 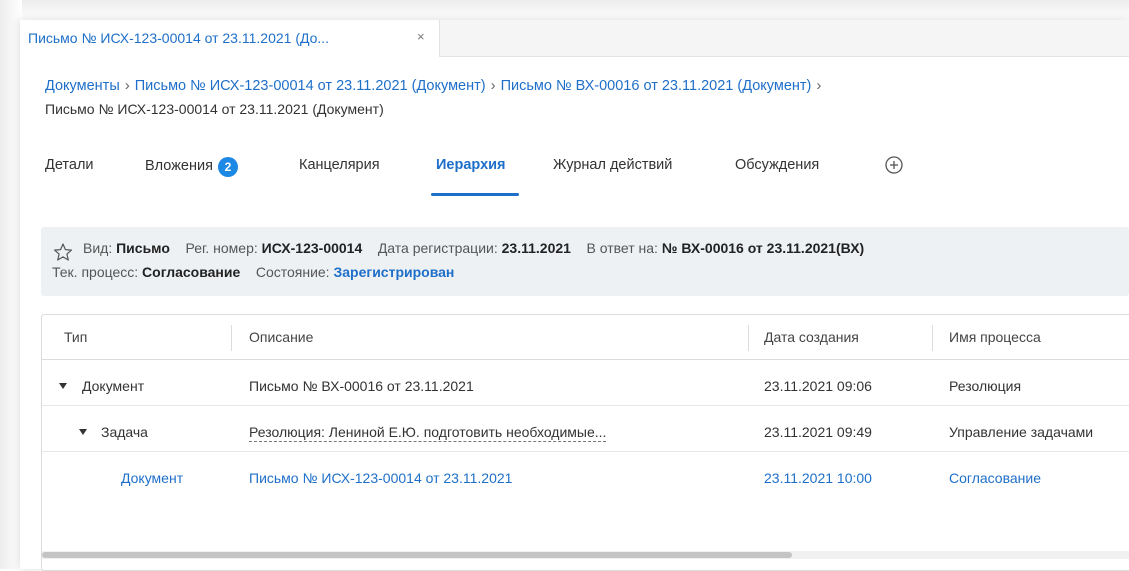 I want to click on tab-hierarchy: Иерархия, so click(x=471, y=165).